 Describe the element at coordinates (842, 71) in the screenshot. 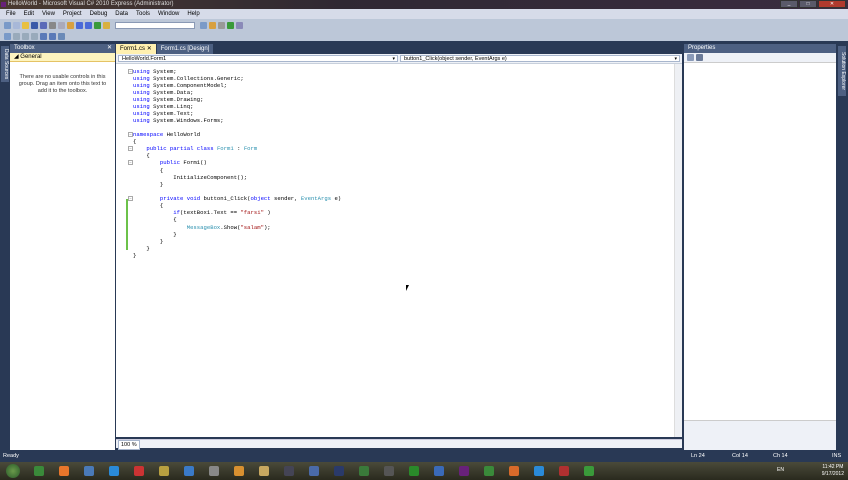

I see `solution-explorer-tab: Solution Explorer` at that location.